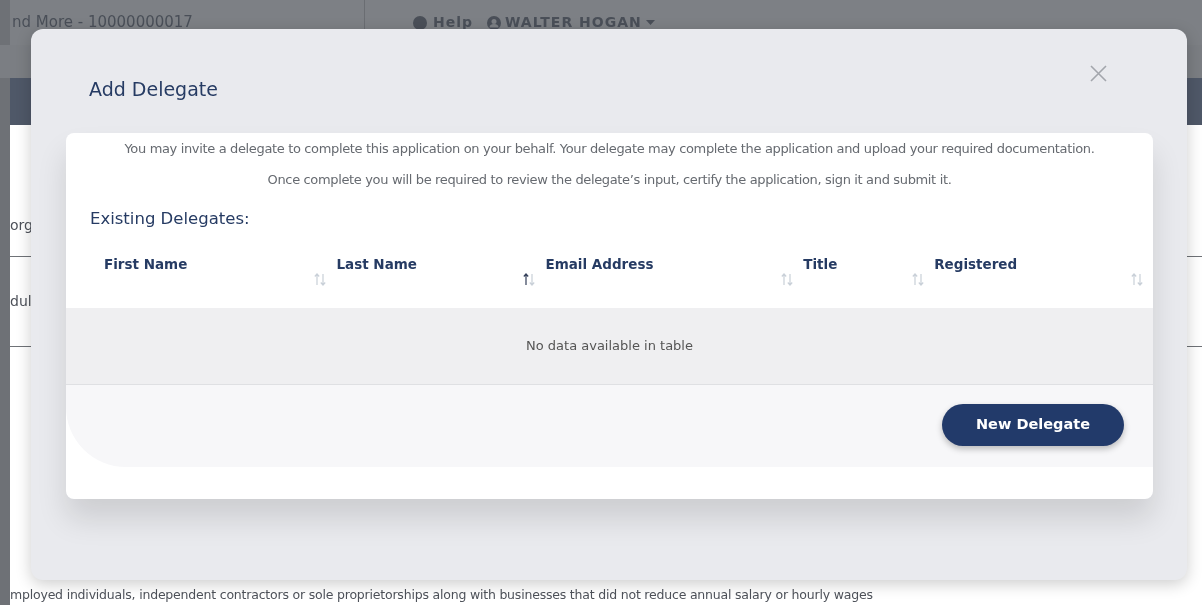 This screenshot has width=1202, height=605. Describe the element at coordinates (609, 180) in the screenshot. I see `intro-text: Once complete you will be required to review the delegate’s input, certify the application, sign it and submit it.` at that location.